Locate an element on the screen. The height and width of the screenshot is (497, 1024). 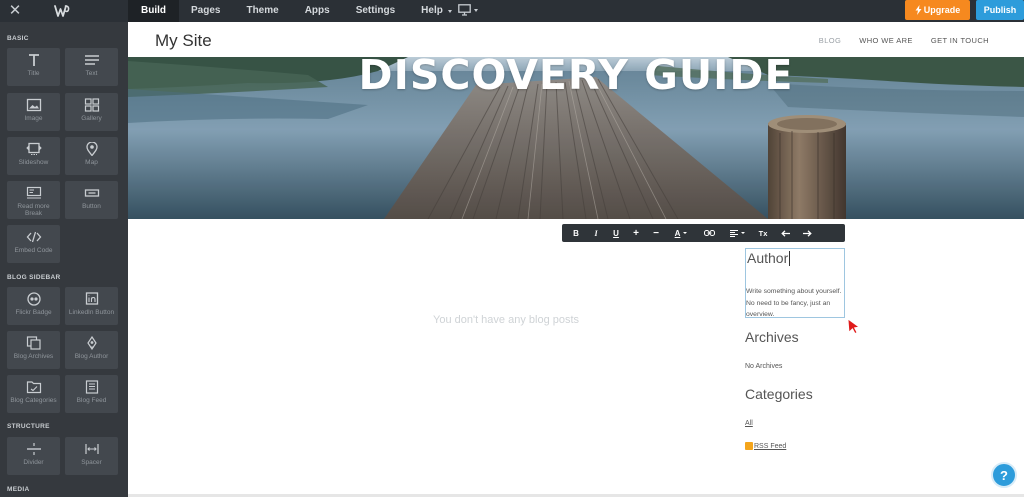
tile-blog-categories: Blog Categories is located at coordinates (33, 394).